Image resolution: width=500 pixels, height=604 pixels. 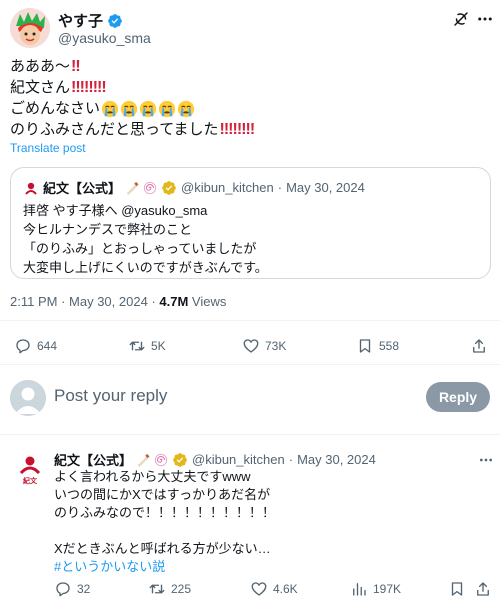 I want to click on reply-input: Post your reply, so click(x=110, y=396).